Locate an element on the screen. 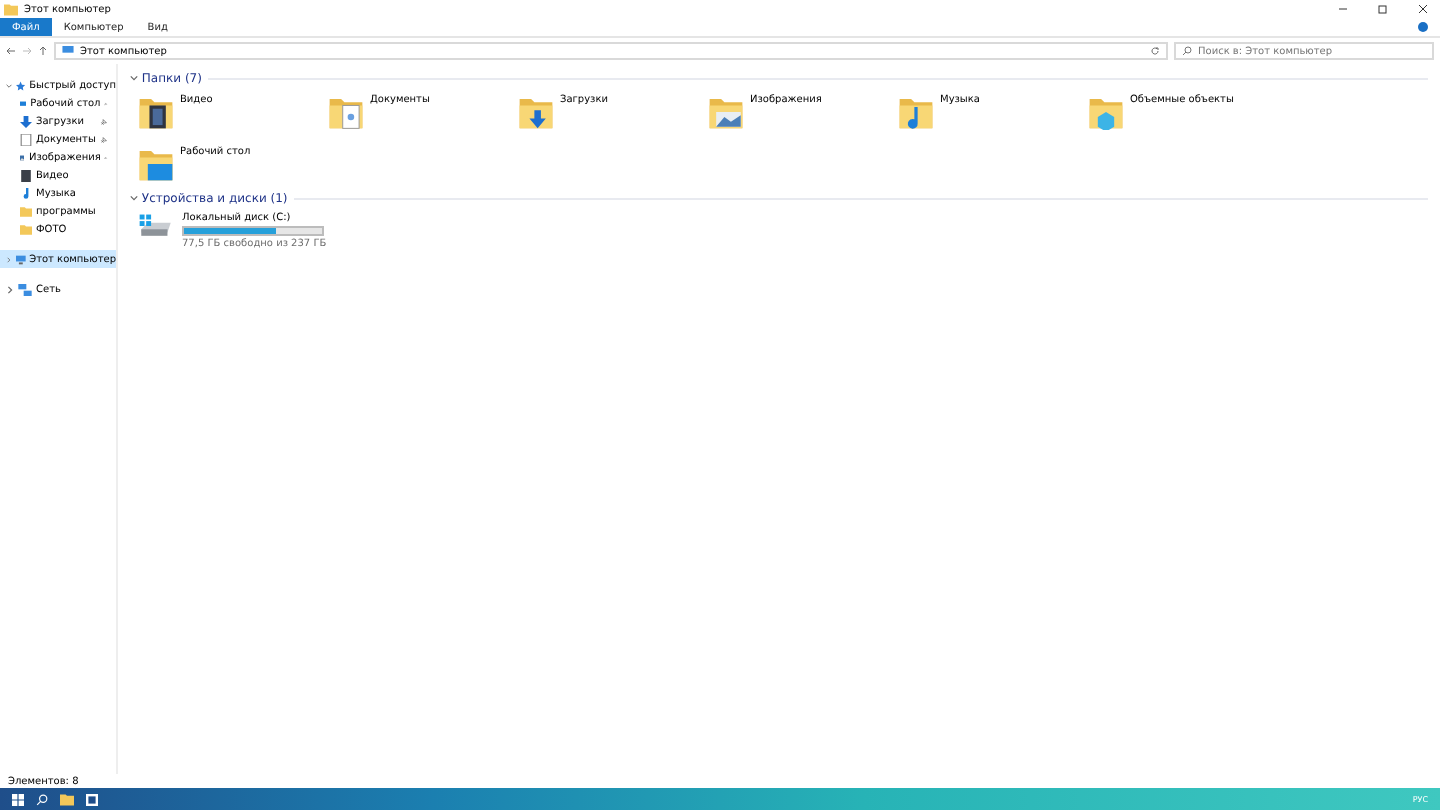  image-icon is located at coordinates (22, 157).